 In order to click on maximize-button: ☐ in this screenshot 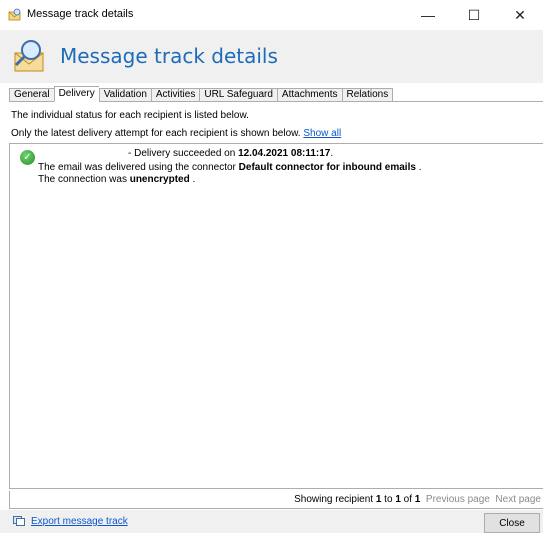, I will do `click(474, 15)`.